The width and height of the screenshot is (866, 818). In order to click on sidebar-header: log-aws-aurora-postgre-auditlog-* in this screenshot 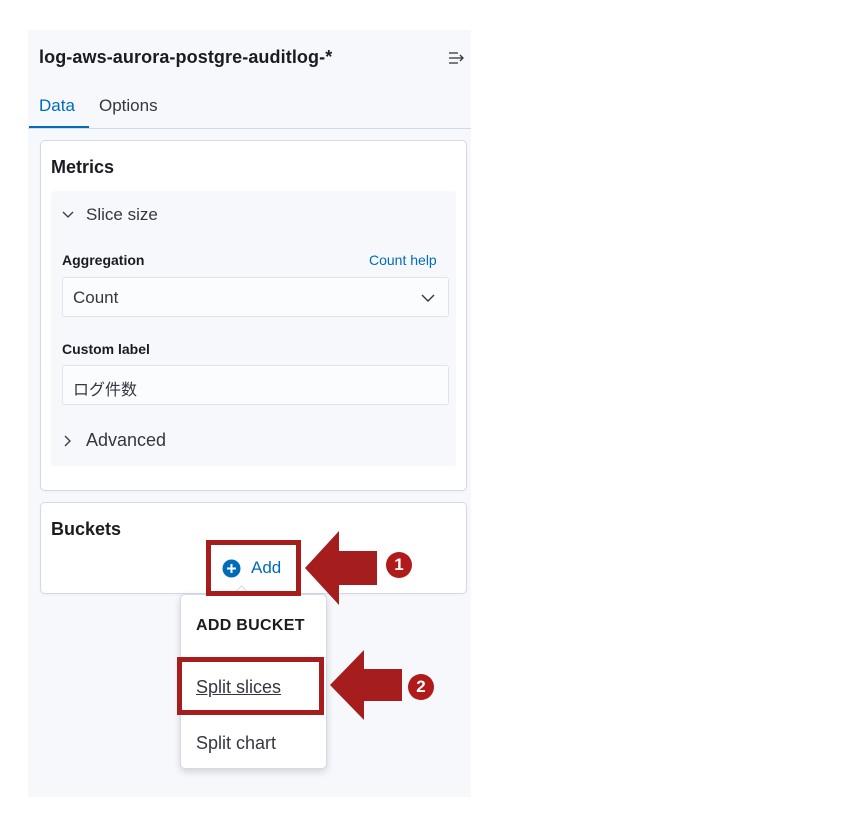, I will do `click(249, 60)`.